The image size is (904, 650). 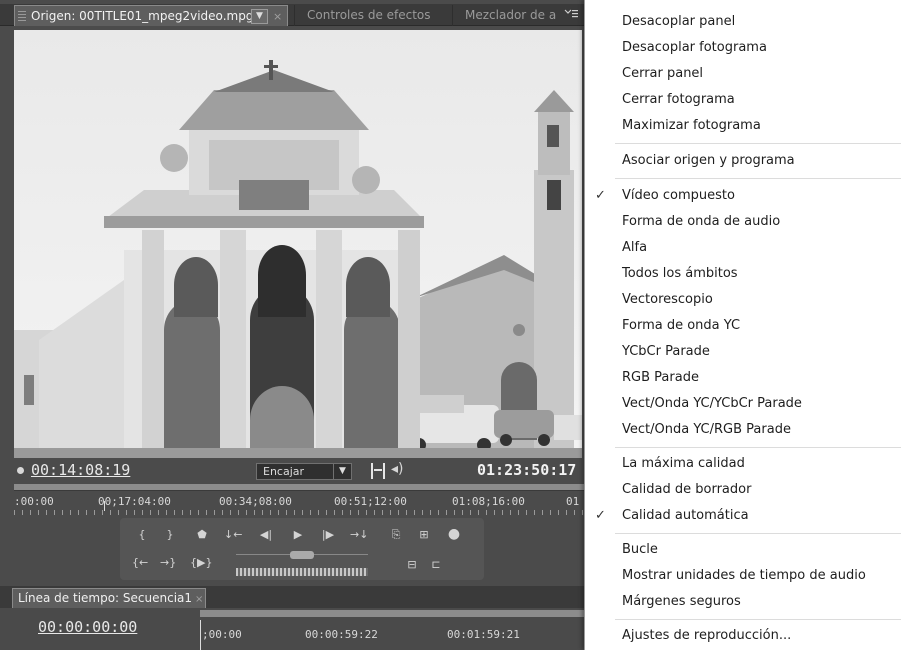 What do you see at coordinates (259, 16) in the screenshot?
I see `source-clip-dropdown: ▼` at bounding box center [259, 16].